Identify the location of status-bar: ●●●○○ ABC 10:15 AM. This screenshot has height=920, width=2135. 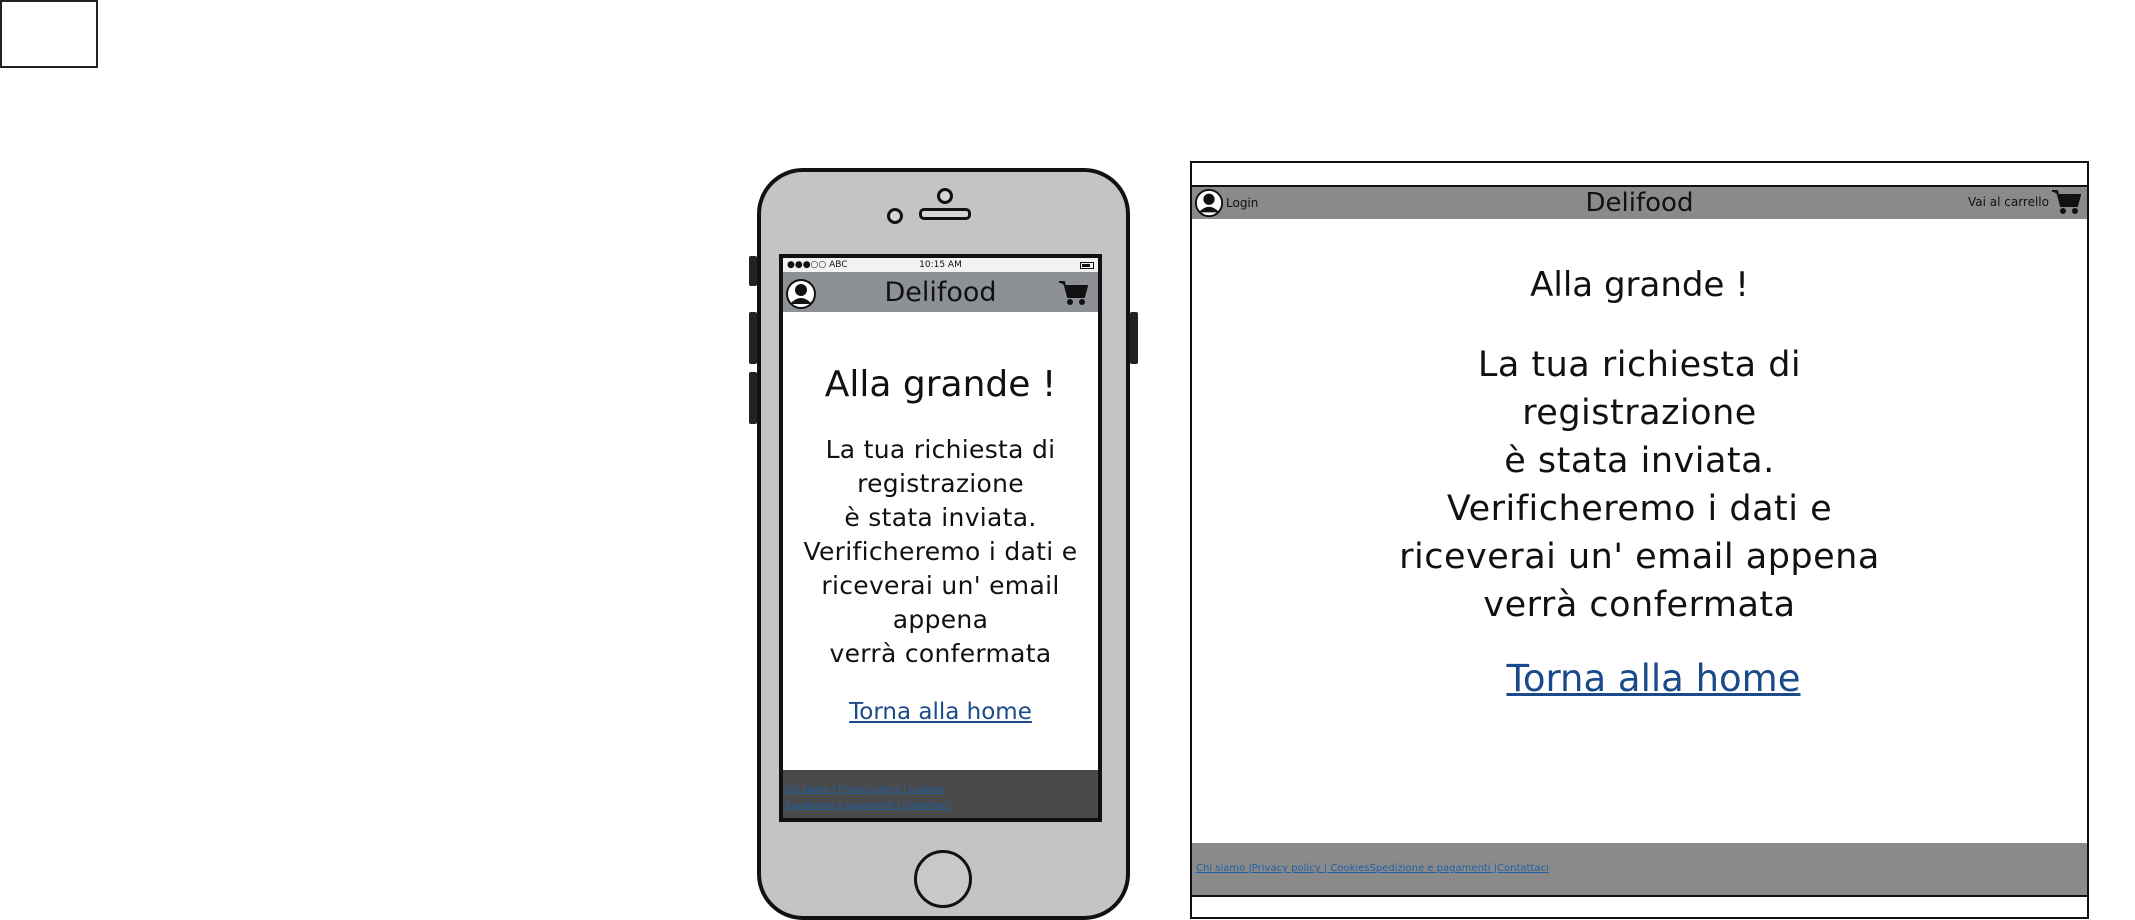
(940, 265).